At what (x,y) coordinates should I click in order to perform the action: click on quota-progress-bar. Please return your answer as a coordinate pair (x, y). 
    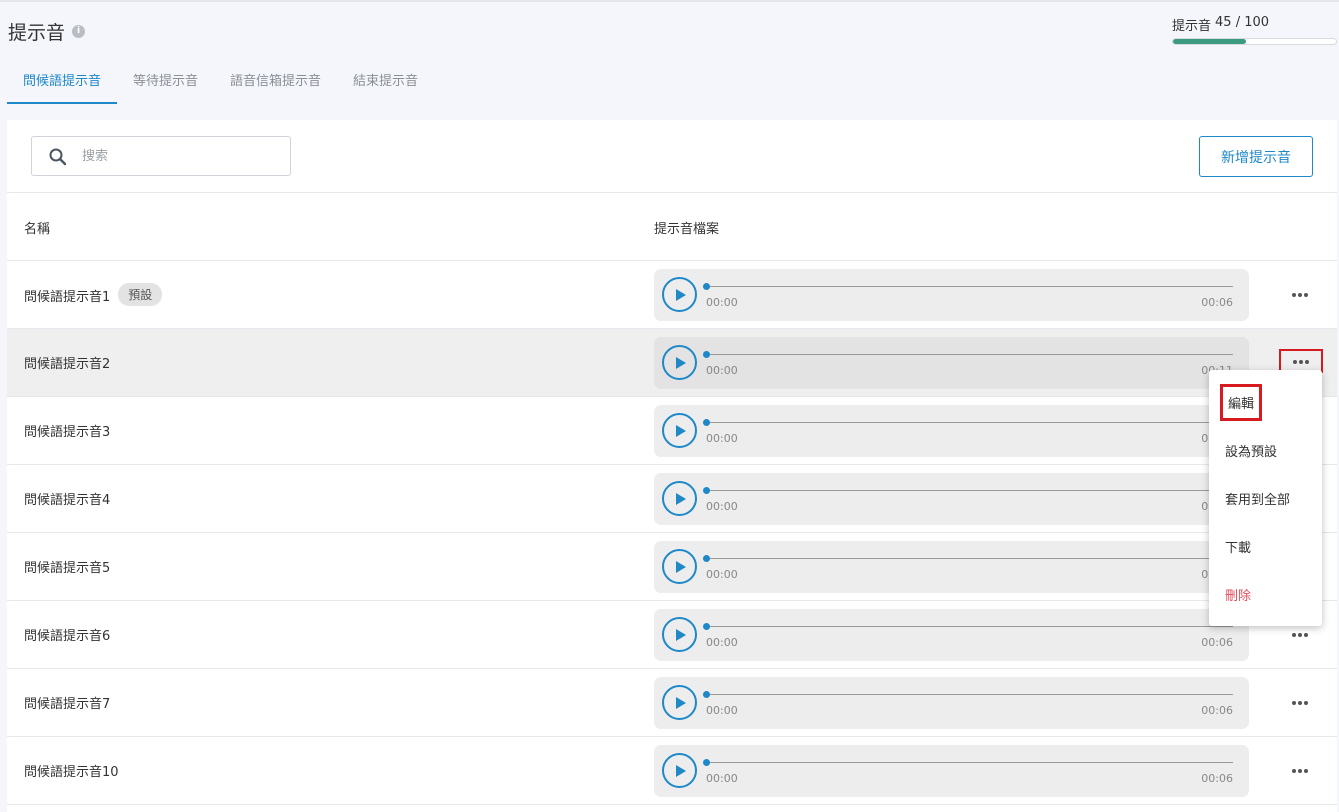
    Looking at the image, I should click on (1254, 41).